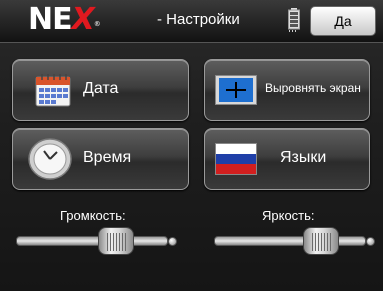  Describe the element at coordinates (83, 19) in the screenshot. I see `logo-x: X` at that location.